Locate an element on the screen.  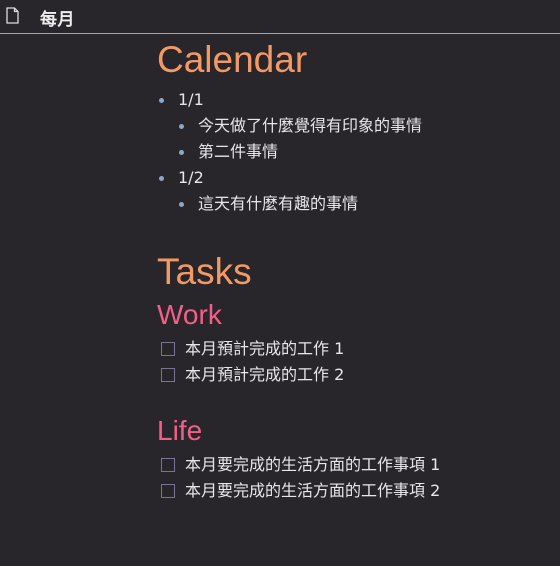
list-item: 這天有什麼有趣的事情 is located at coordinates (357, 204).